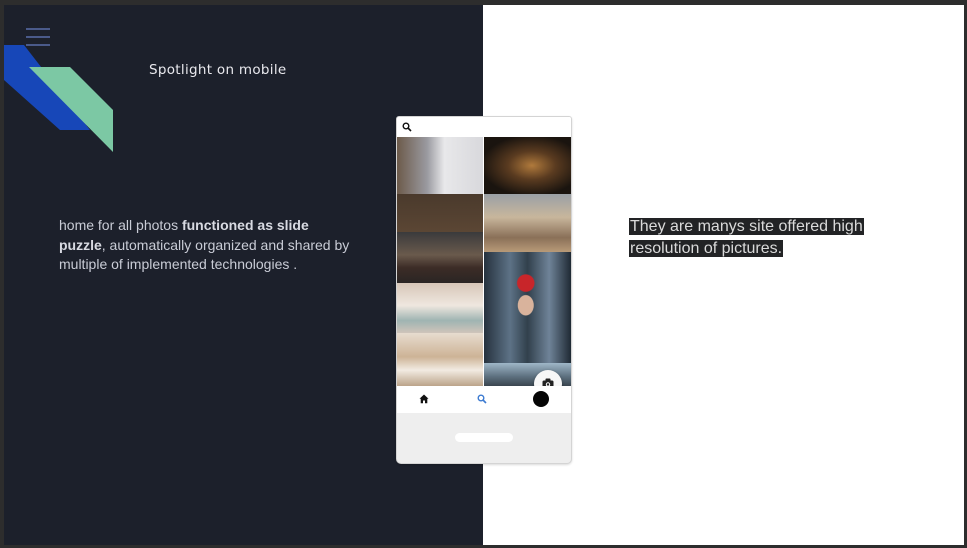 The height and width of the screenshot is (548, 967). What do you see at coordinates (440, 308) in the screenshot?
I see `photo-interior-room` at bounding box center [440, 308].